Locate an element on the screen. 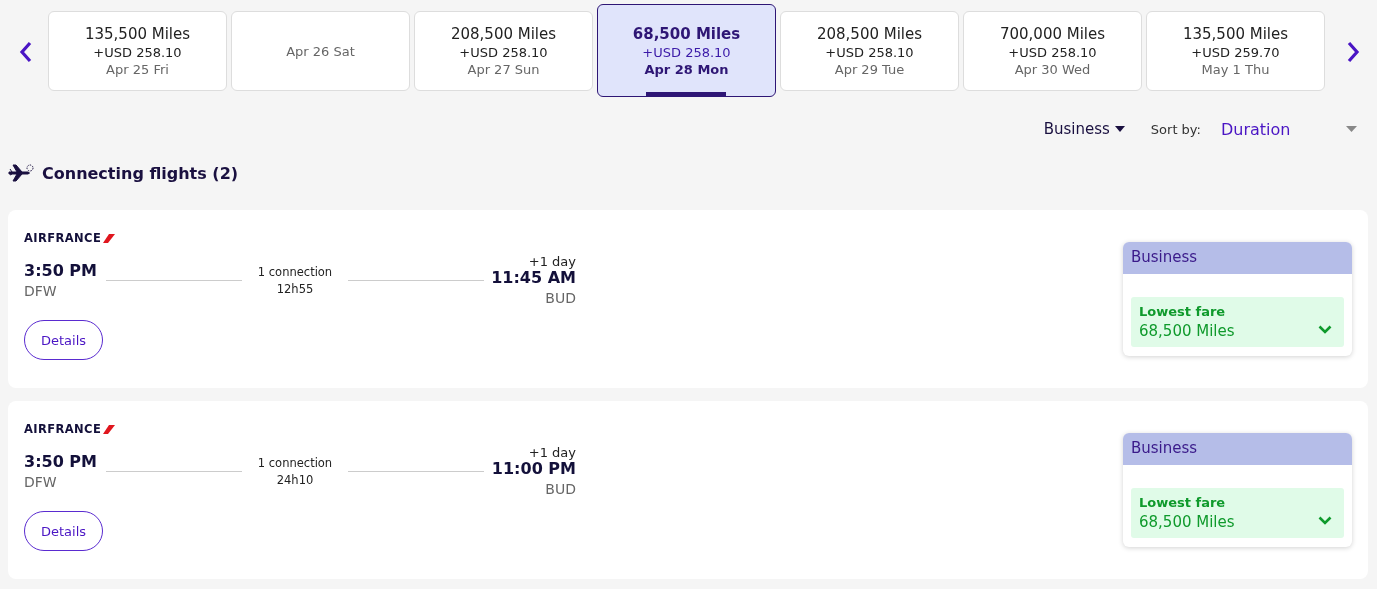  previous-arrow-icon is located at coordinates (26, 52).